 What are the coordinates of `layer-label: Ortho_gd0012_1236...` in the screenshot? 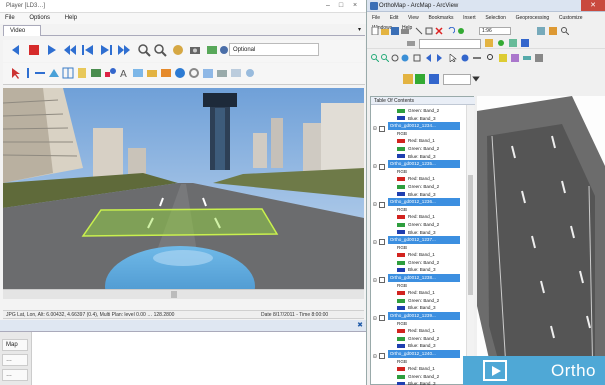 It's located at (423, 202).